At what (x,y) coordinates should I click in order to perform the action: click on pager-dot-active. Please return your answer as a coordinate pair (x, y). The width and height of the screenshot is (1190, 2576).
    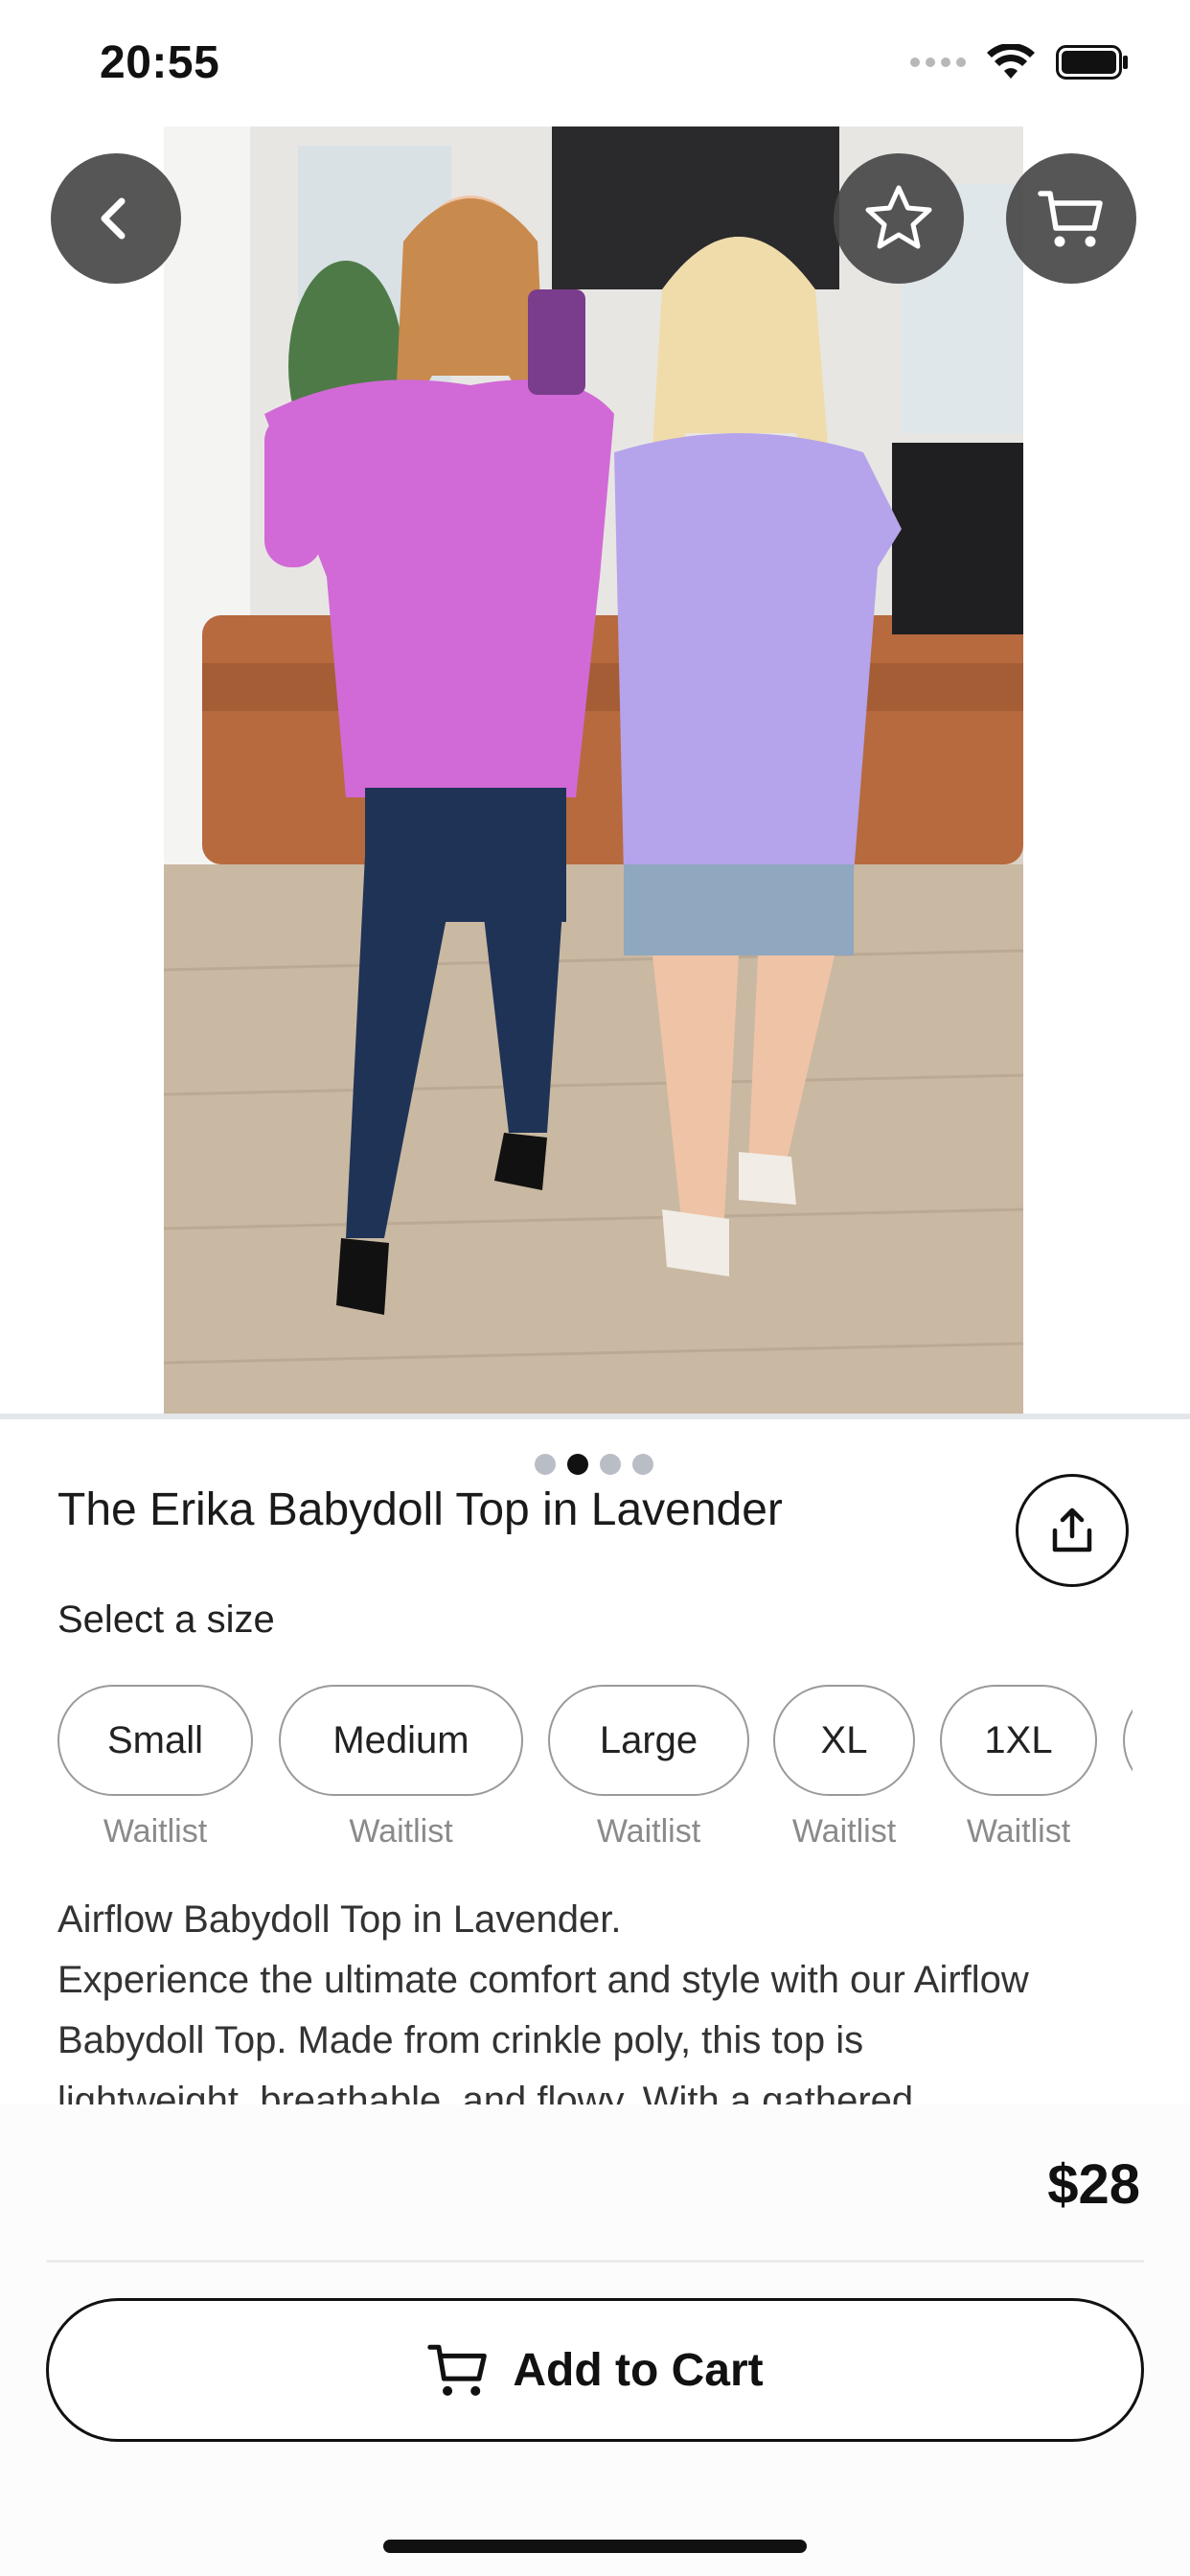
    Looking at the image, I should click on (577, 1464).